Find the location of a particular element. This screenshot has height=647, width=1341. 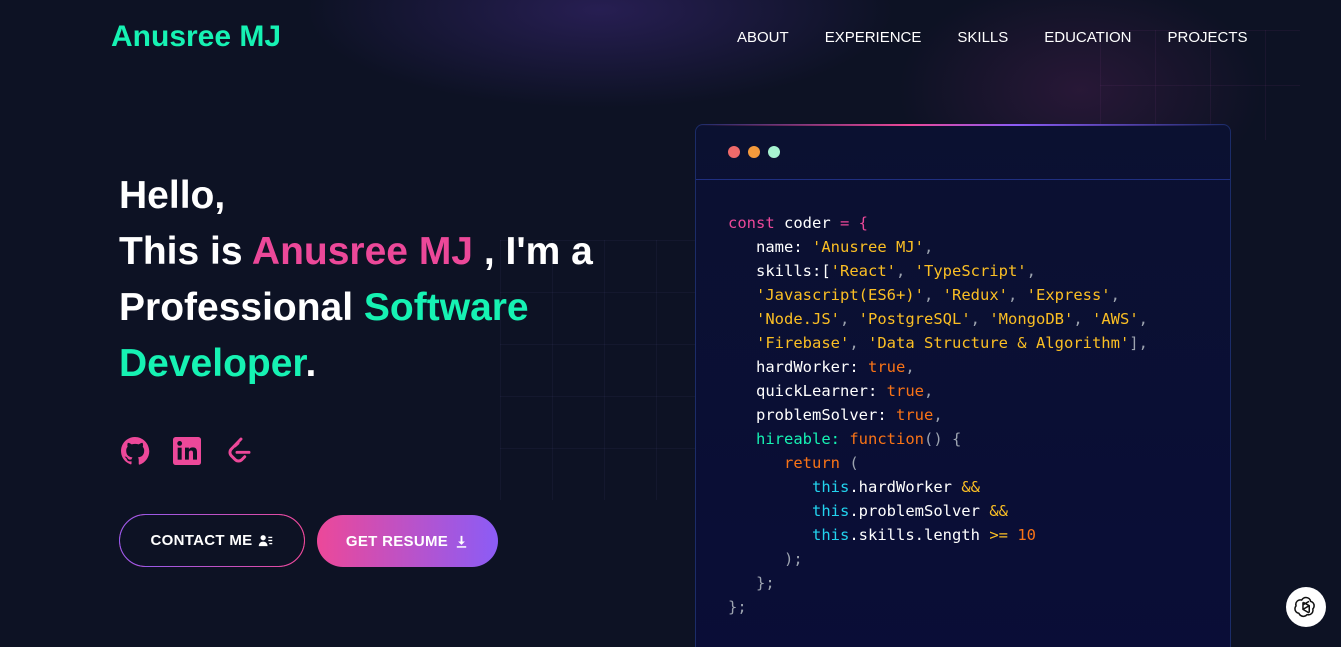

nav-skills: SKILLS is located at coordinates (982, 38).